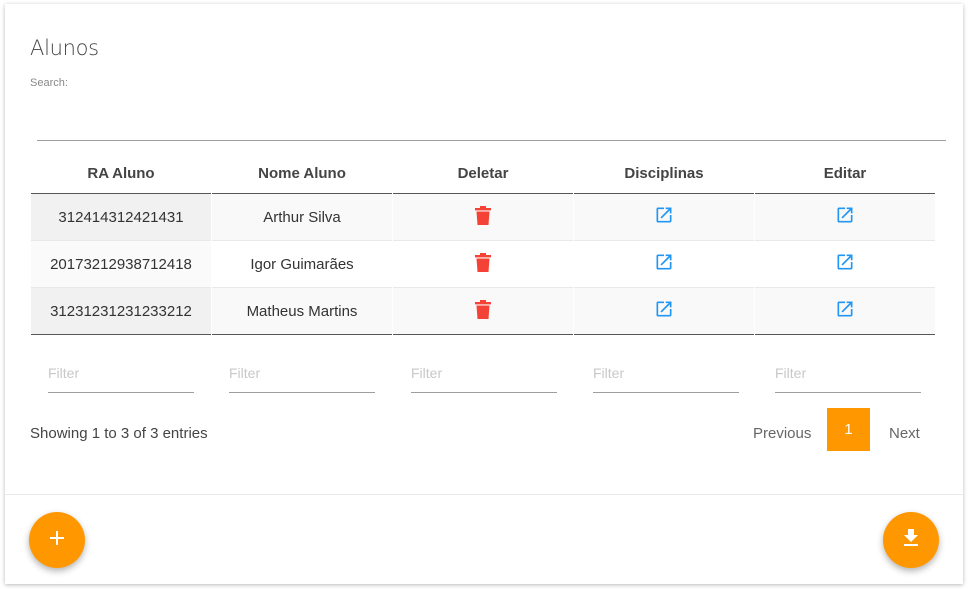 This screenshot has width=969, height=589. What do you see at coordinates (121, 217) in the screenshot?
I see `cell-ra: 312414312421431` at bounding box center [121, 217].